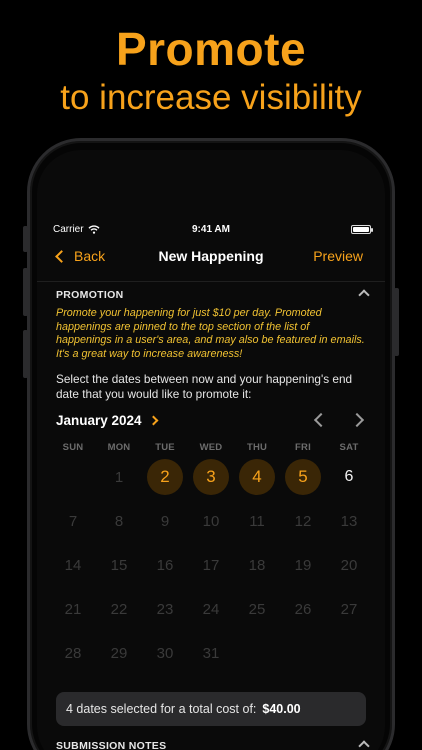  Describe the element at coordinates (338, 256) in the screenshot. I see `preview-button: Preview` at that location.